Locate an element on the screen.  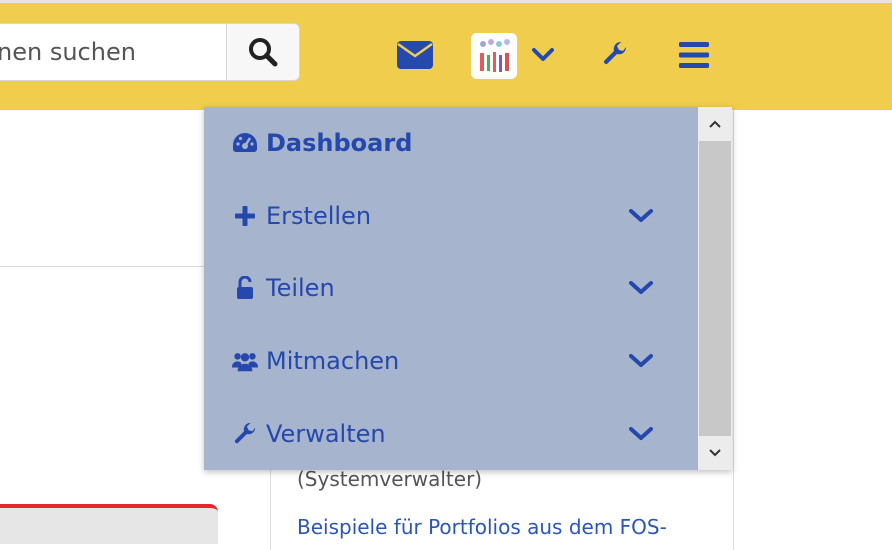
scrollbar-thumb is located at coordinates (715, 288).